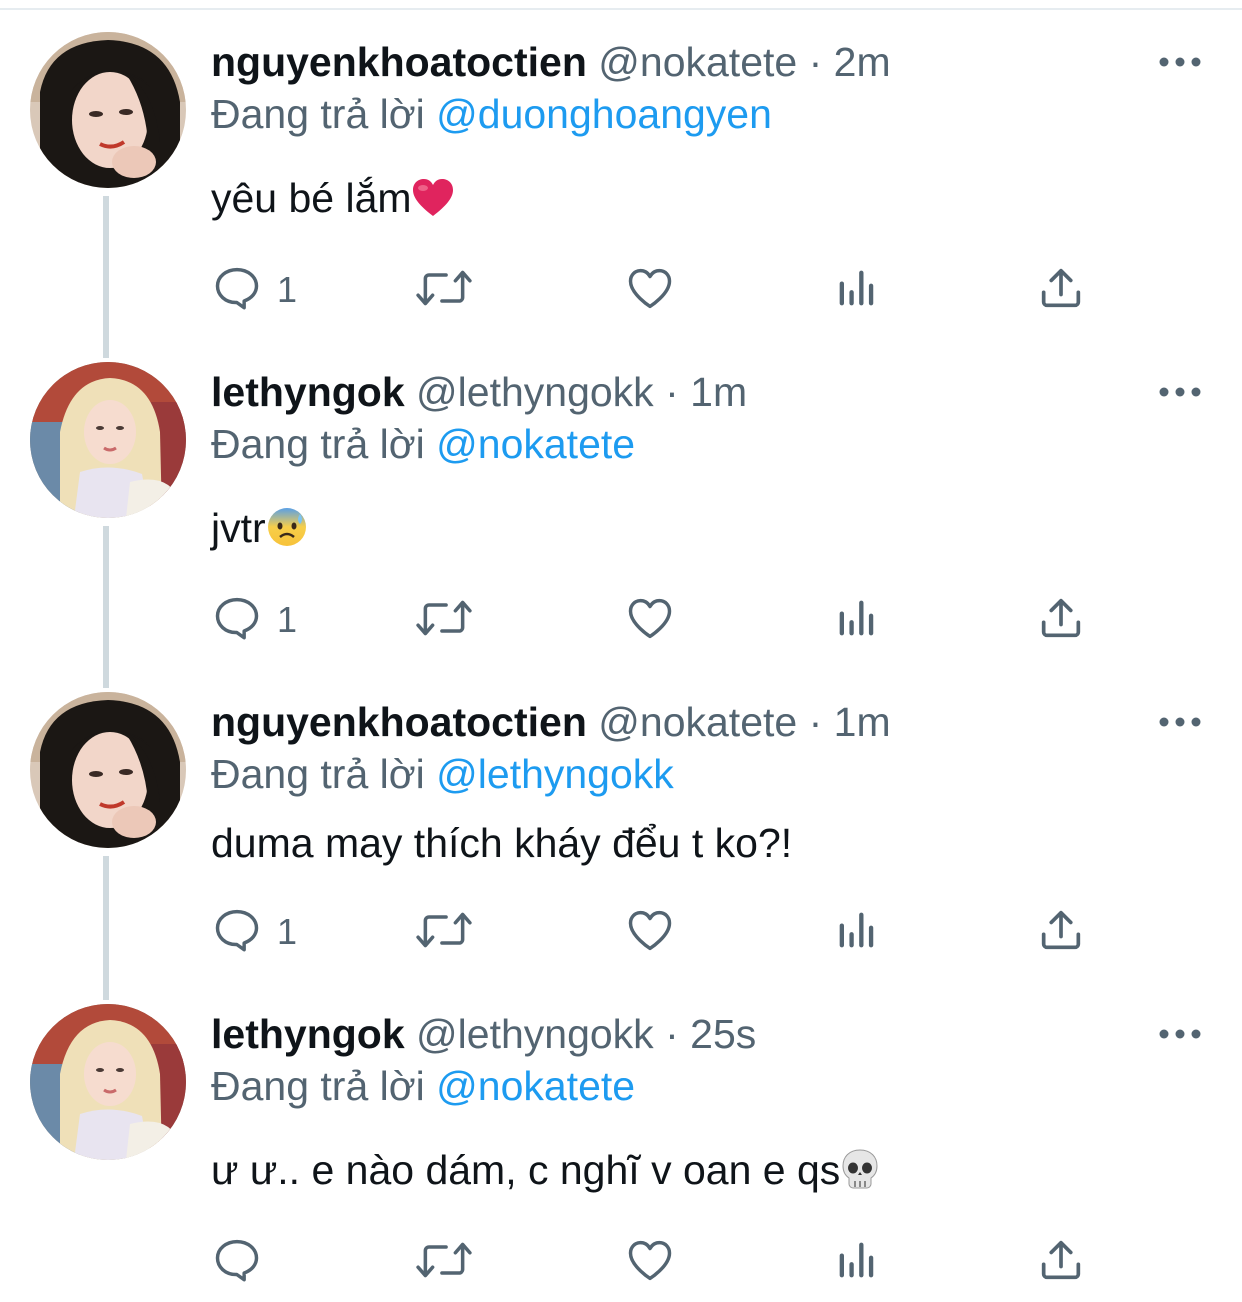 This screenshot has height=1302, width=1242. I want to click on reply-mention: @lethyngokk, so click(555, 774).